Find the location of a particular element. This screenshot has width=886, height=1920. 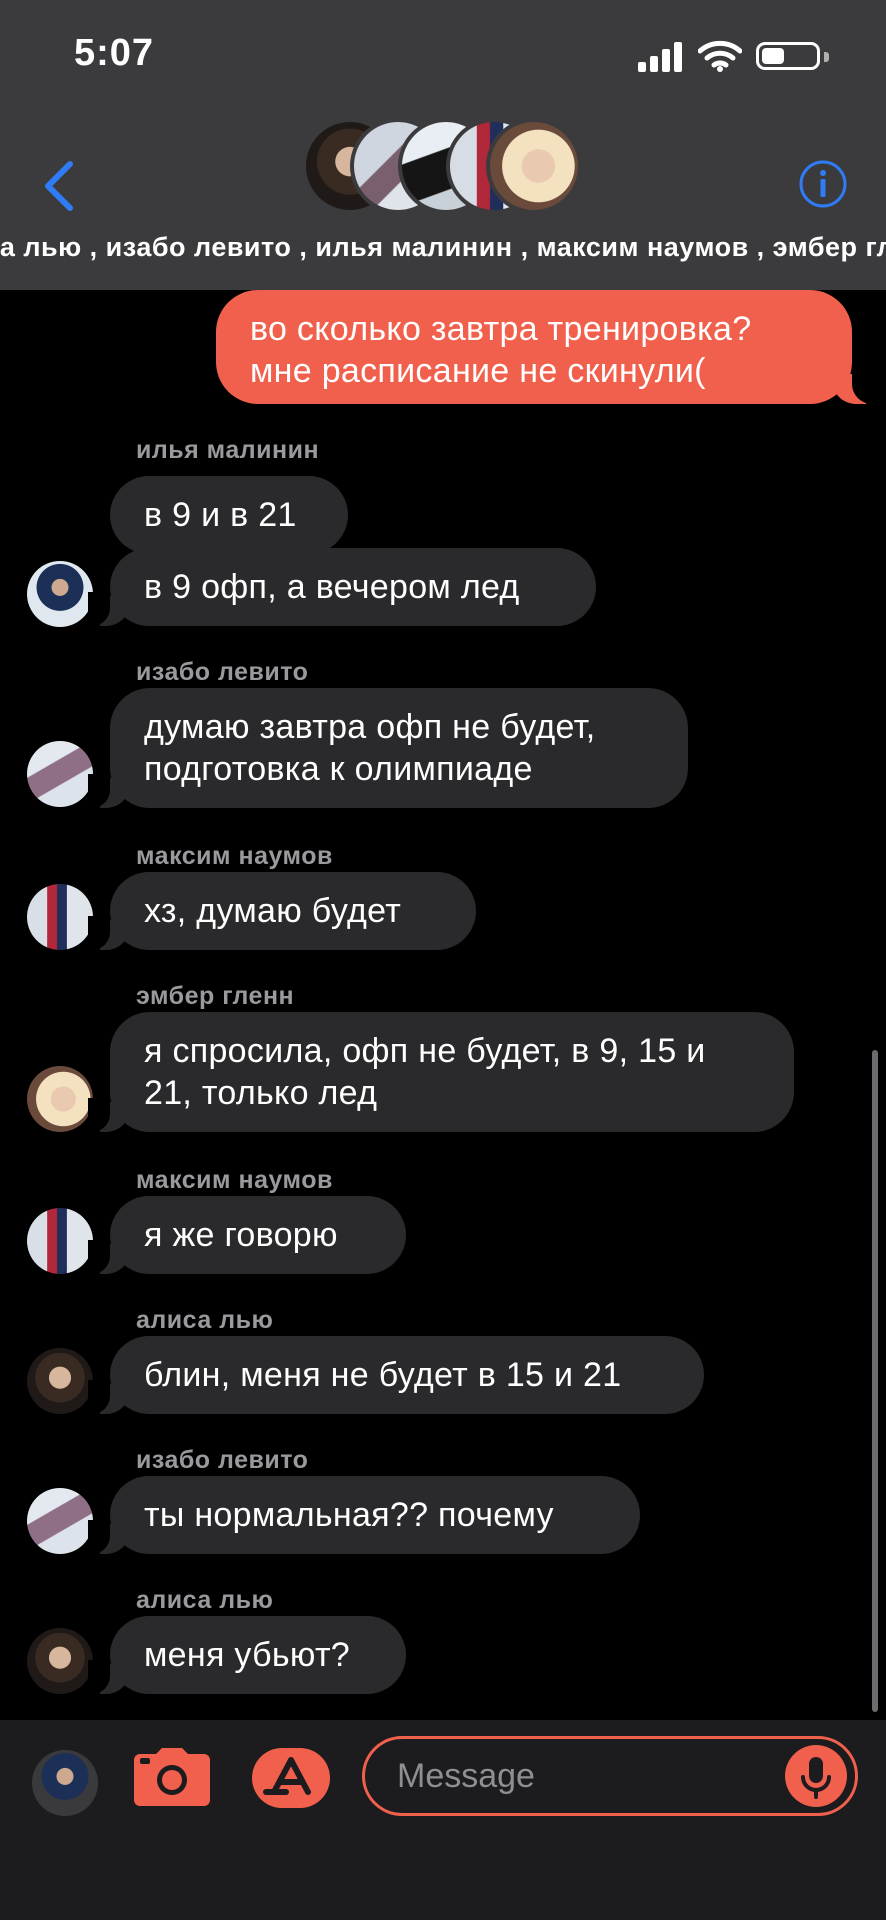

scrollbar is located at coordinates (875, 1381).